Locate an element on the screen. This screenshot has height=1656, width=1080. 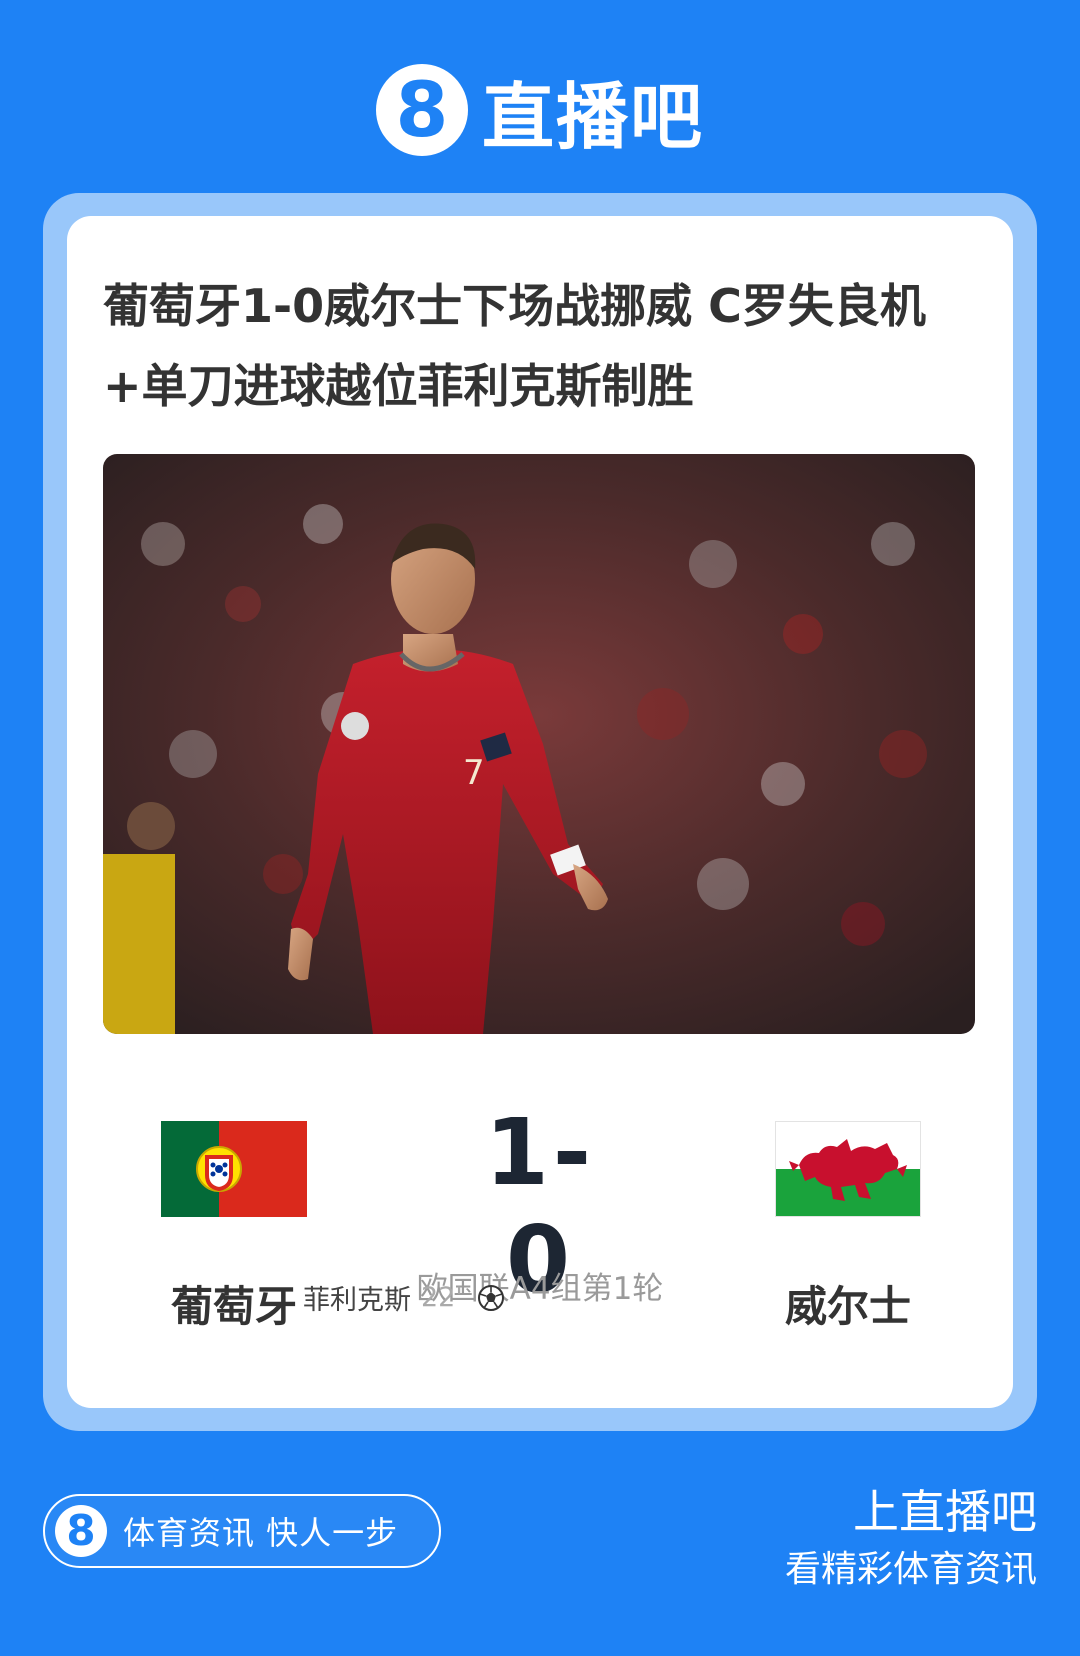
portugal-flag-icon is located at coordinates (234, 1169).